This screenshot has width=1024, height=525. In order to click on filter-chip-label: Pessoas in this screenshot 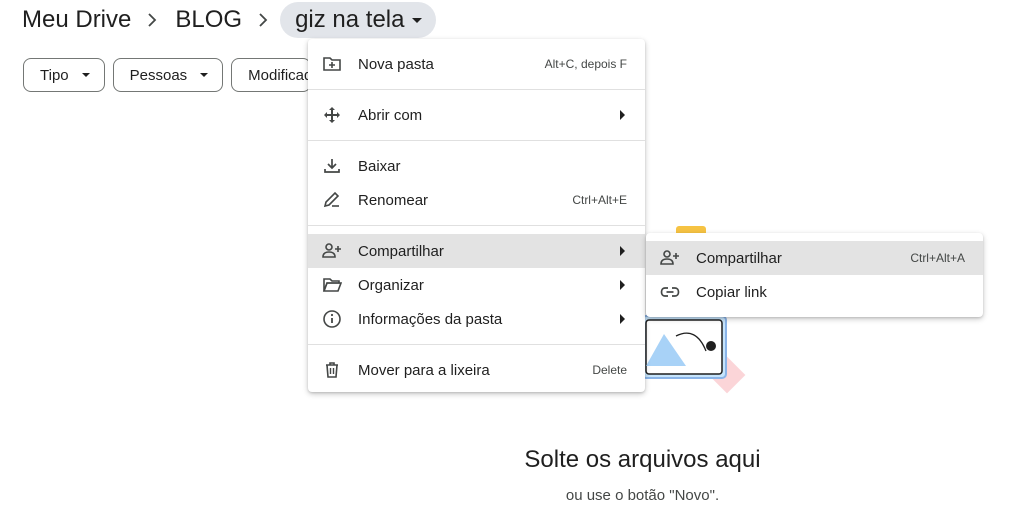, I will do `click(158, 75)`.